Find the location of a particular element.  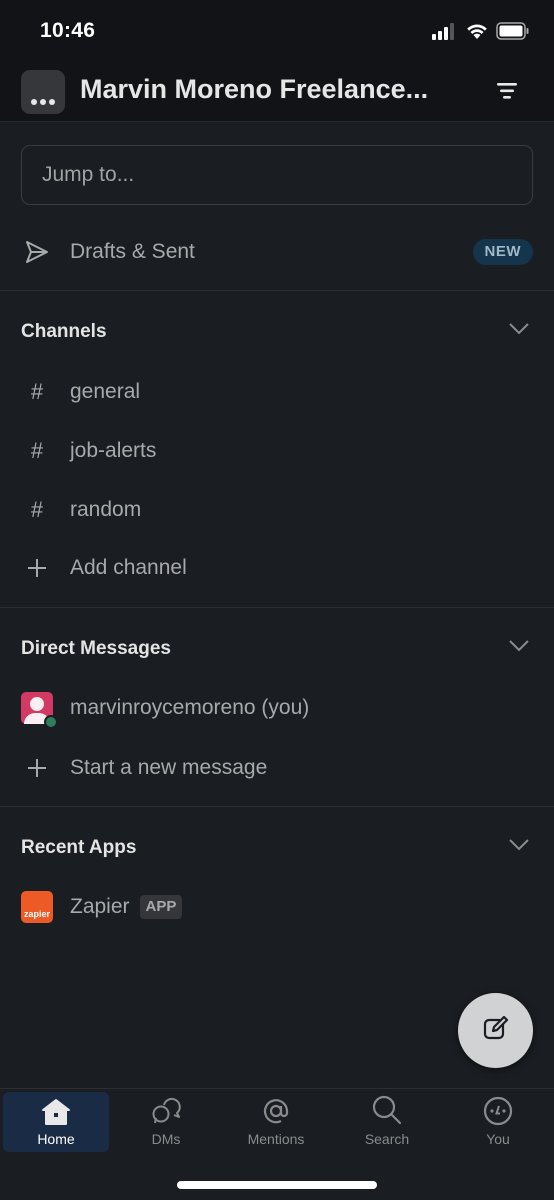

you-icon is located at coordinates (498, 1109).